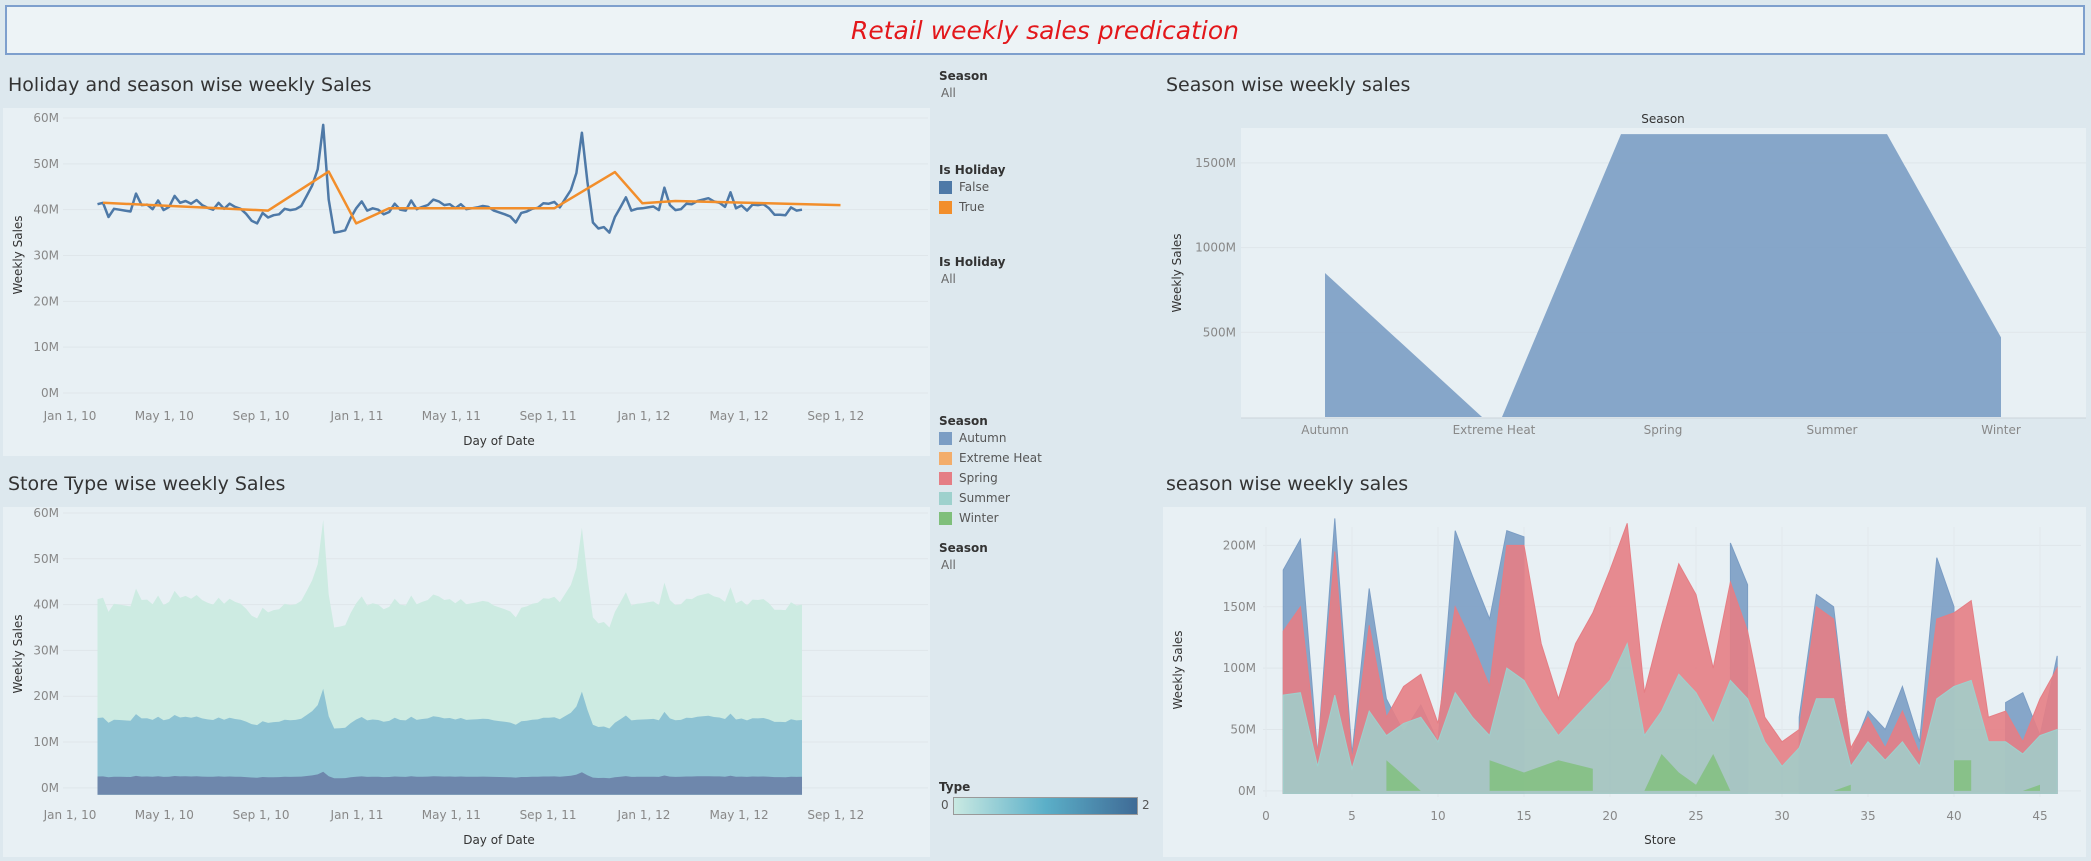  Describe the element at coordinates (1437, 816) in the screenshot. I see `x-tick-label: 10` at that location.